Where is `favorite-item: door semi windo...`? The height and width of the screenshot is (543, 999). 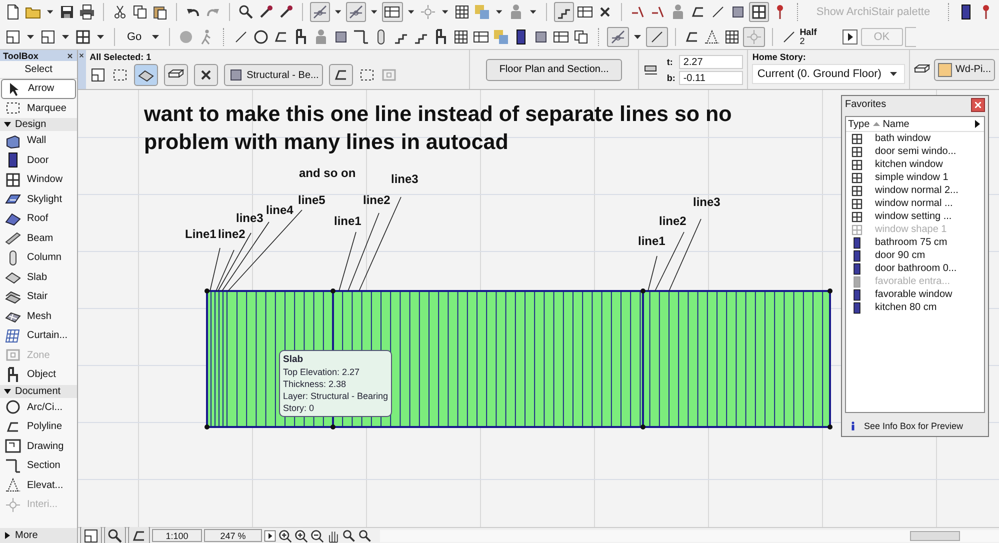
favorite-item: door semi windo... is located at coordinates (915, 151).